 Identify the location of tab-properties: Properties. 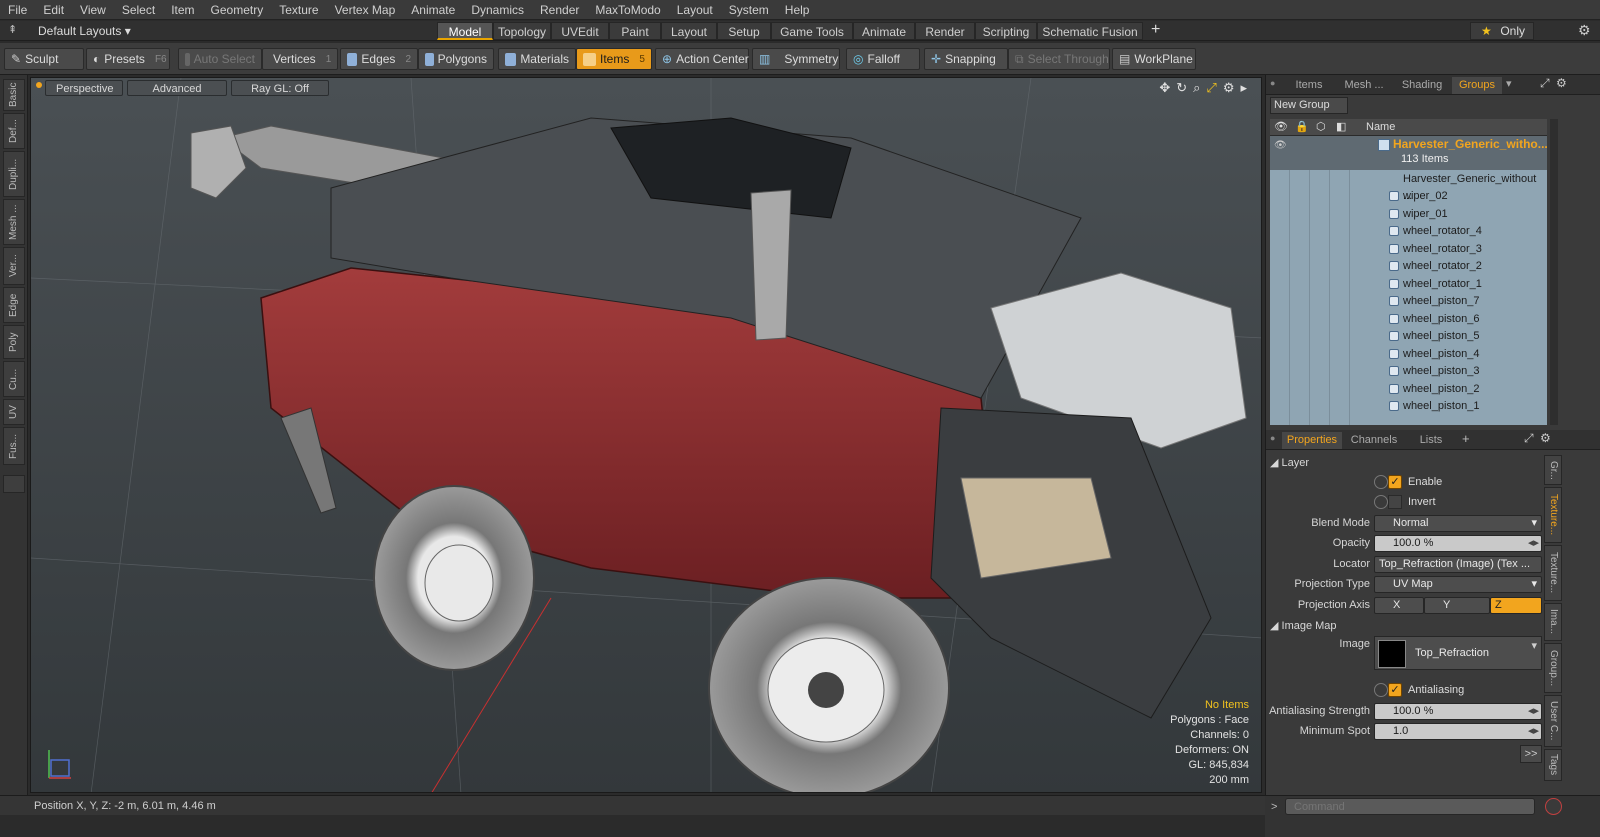
(1312, 440).